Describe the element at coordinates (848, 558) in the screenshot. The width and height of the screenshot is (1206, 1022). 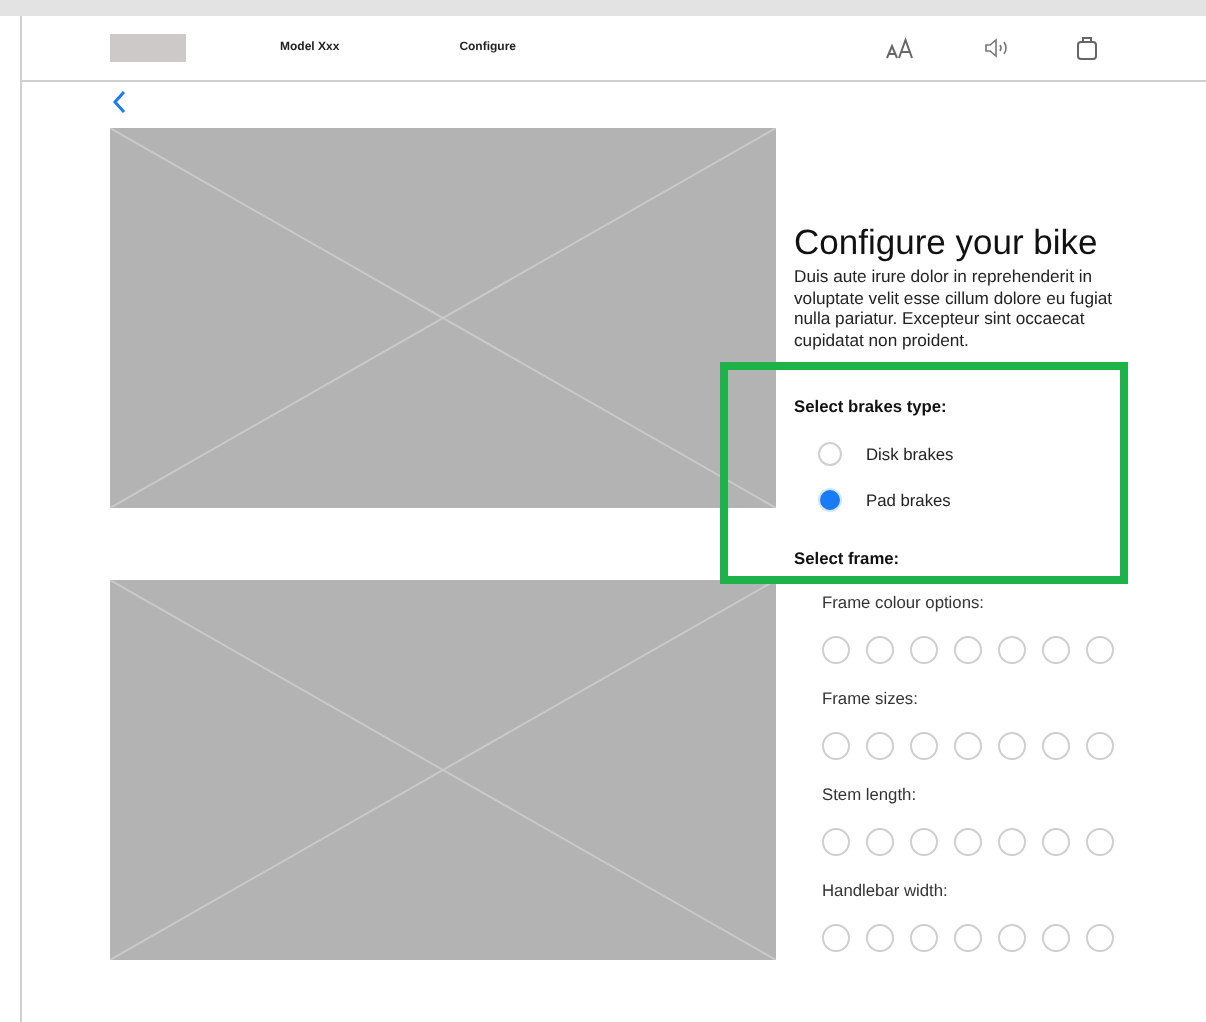
I see `section-heading: Select frame:` at that location.